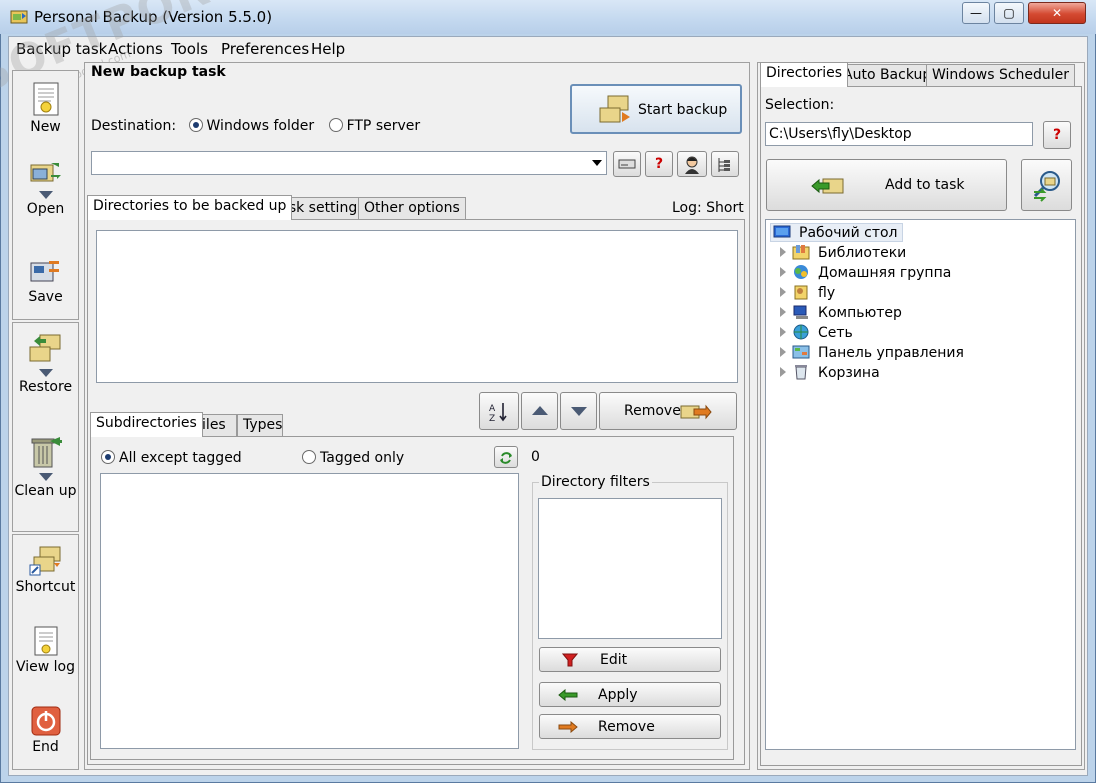  What do you see at coordinates (872, 352) in the screenshot?
I see `tree-item-control-panel: Панель управления` at bounding box center [872, 352].